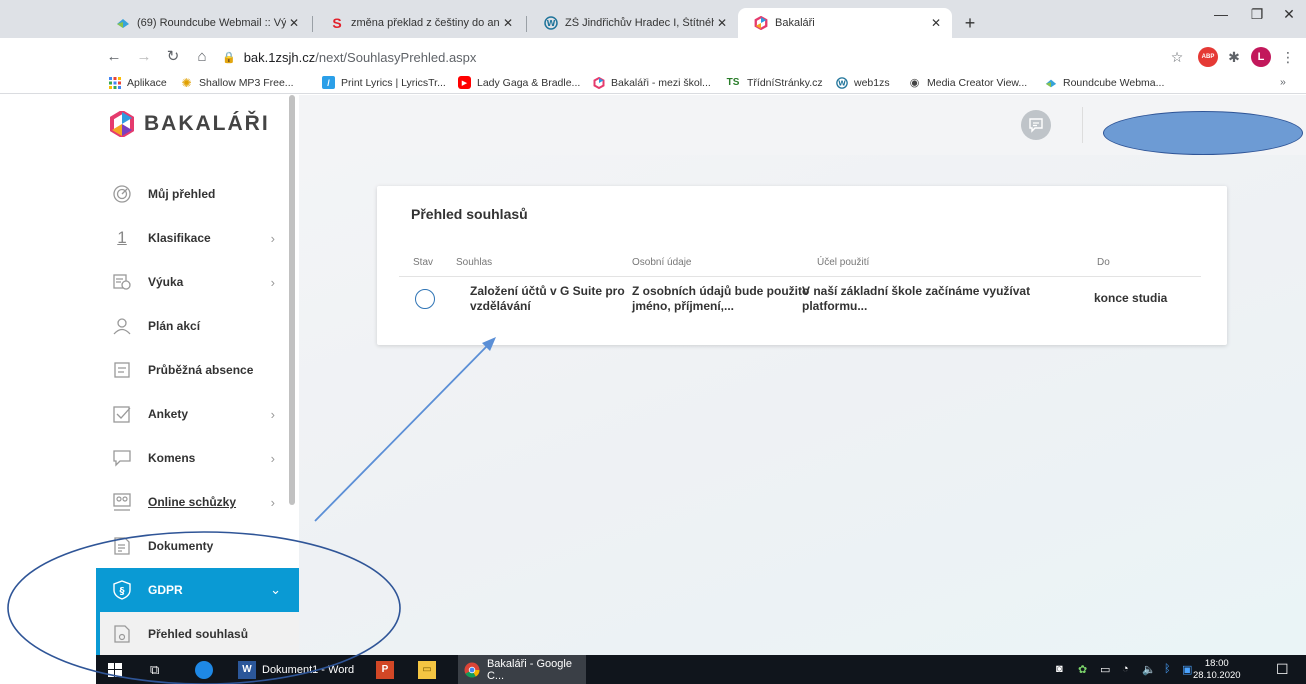 The image size is (1306, 684). Describe the element at coordinates (1286, 14) in the screenshot. I see `window-close-button: ✕` at that location.